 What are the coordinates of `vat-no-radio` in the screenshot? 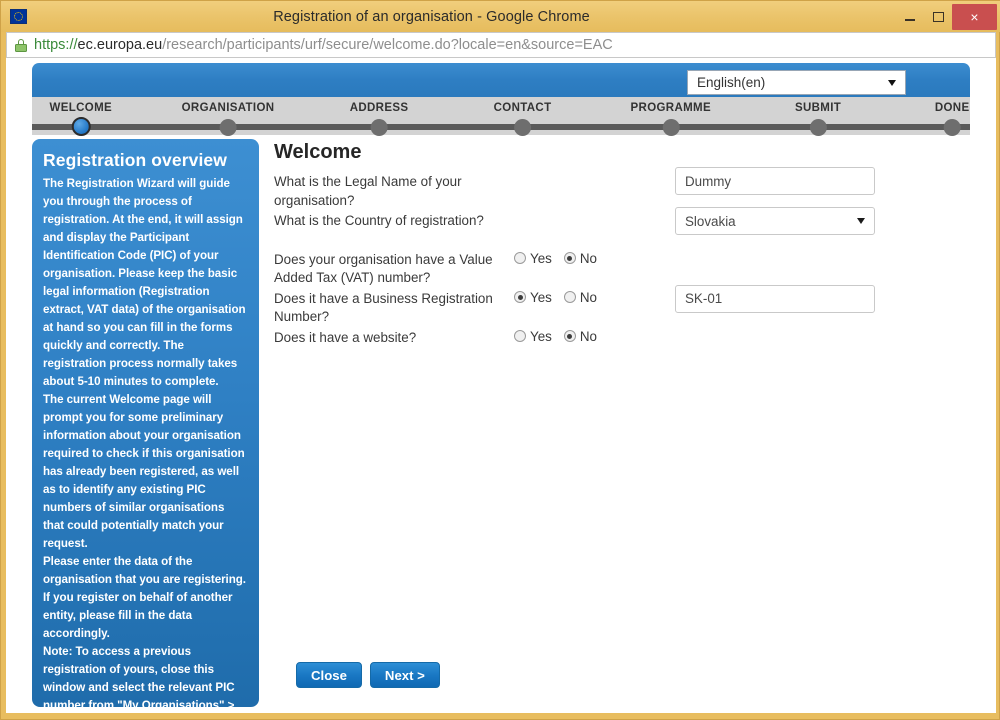 It's located at (569, 258).